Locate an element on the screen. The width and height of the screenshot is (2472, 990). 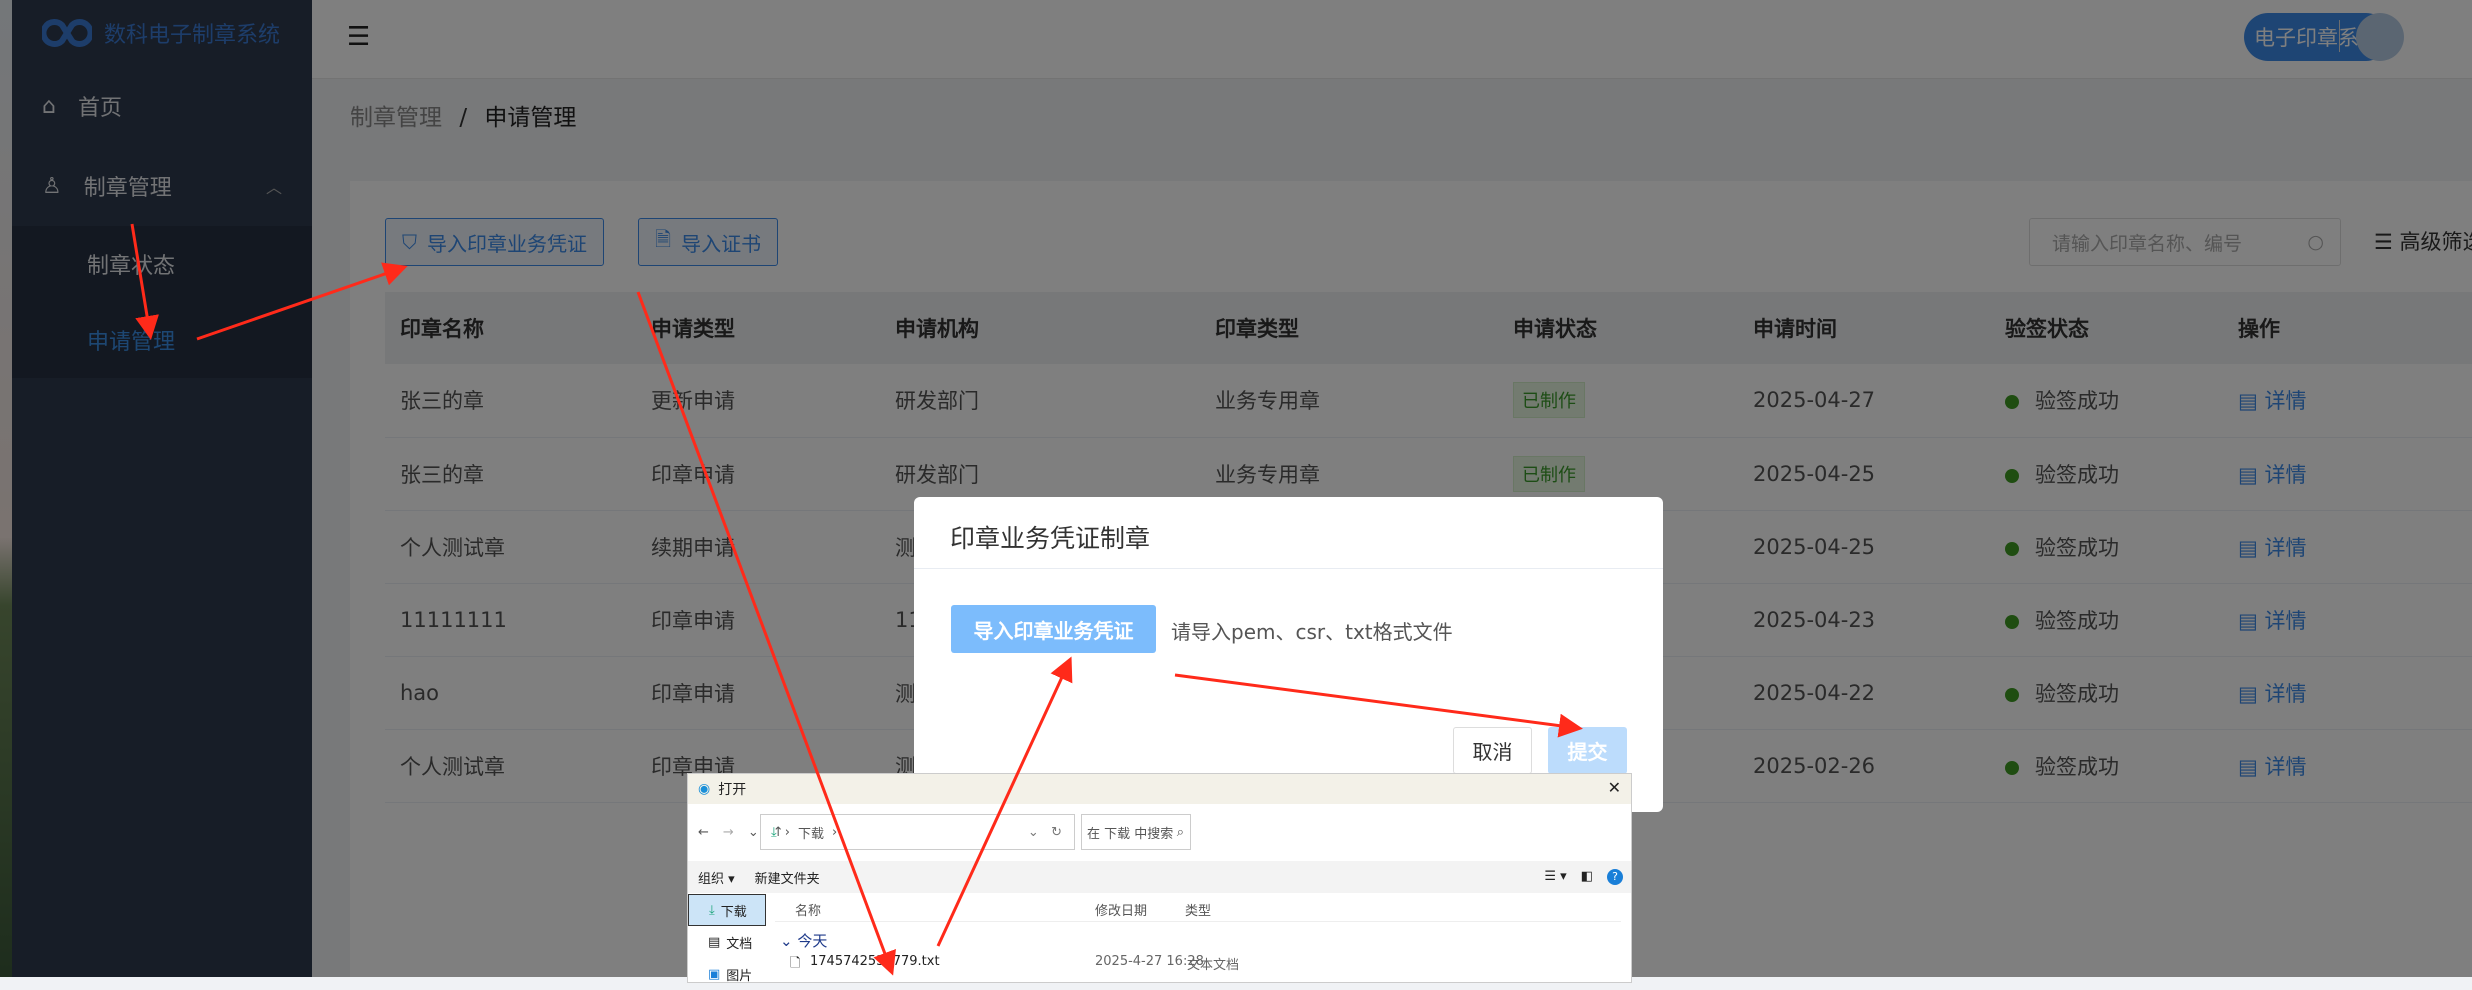
path-segment: 下载 is located at coordinates (811, 832).